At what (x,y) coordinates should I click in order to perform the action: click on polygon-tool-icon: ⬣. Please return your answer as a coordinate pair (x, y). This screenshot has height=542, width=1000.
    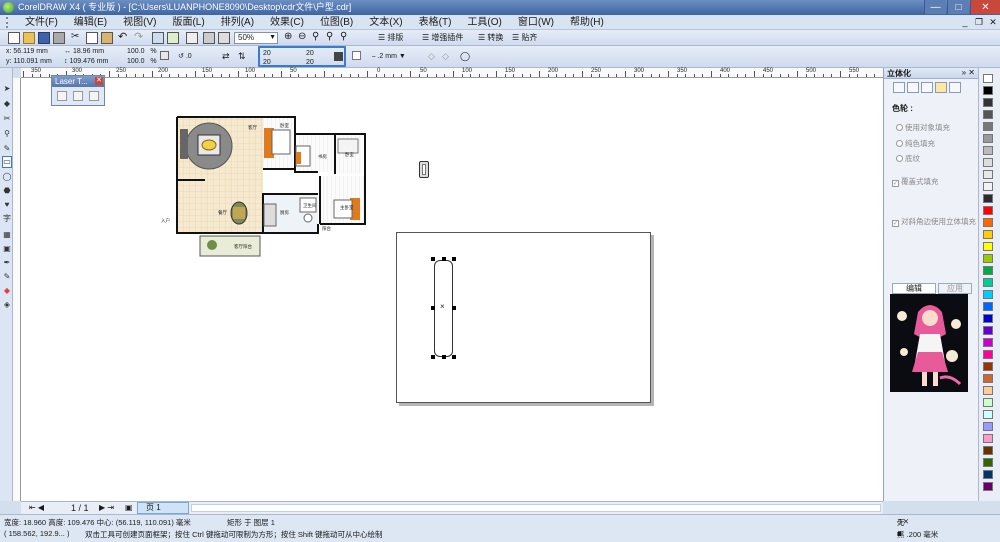
    Looking at the image, I should click on (7, 190).